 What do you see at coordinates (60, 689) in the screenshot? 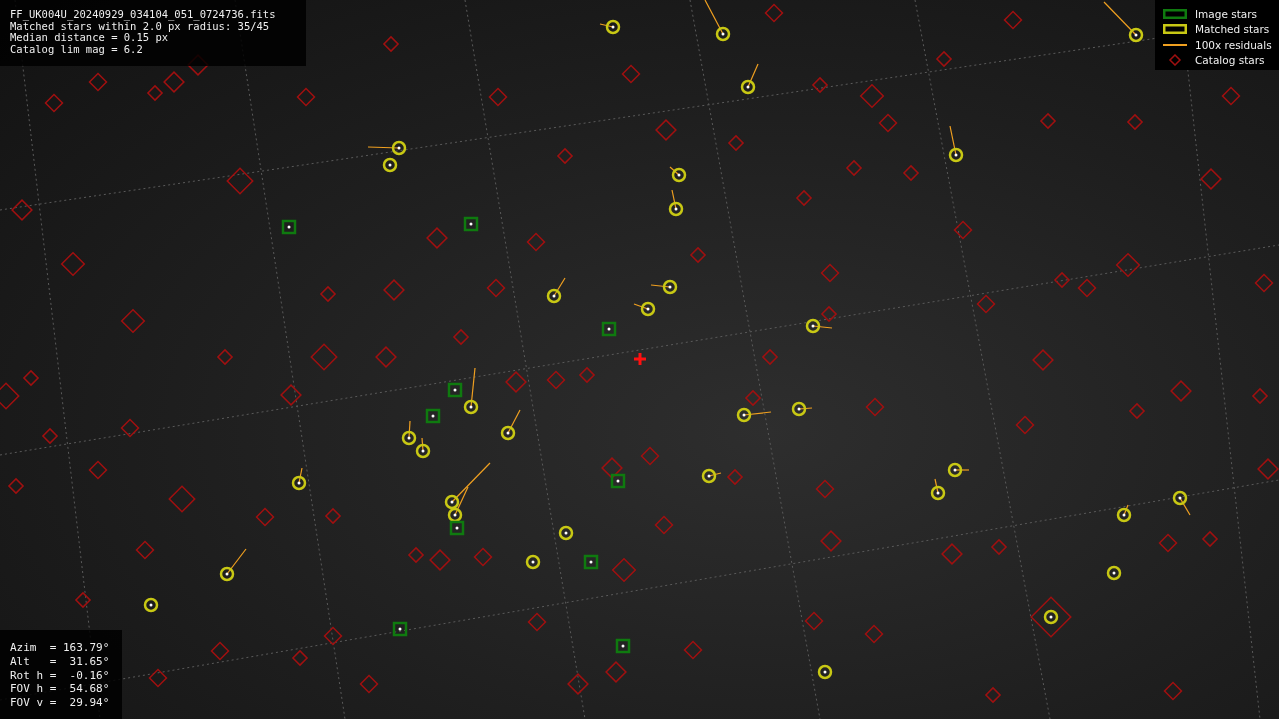
I see `pointing-text: FOV h = 54.68°` at bounding box center [60, 689].